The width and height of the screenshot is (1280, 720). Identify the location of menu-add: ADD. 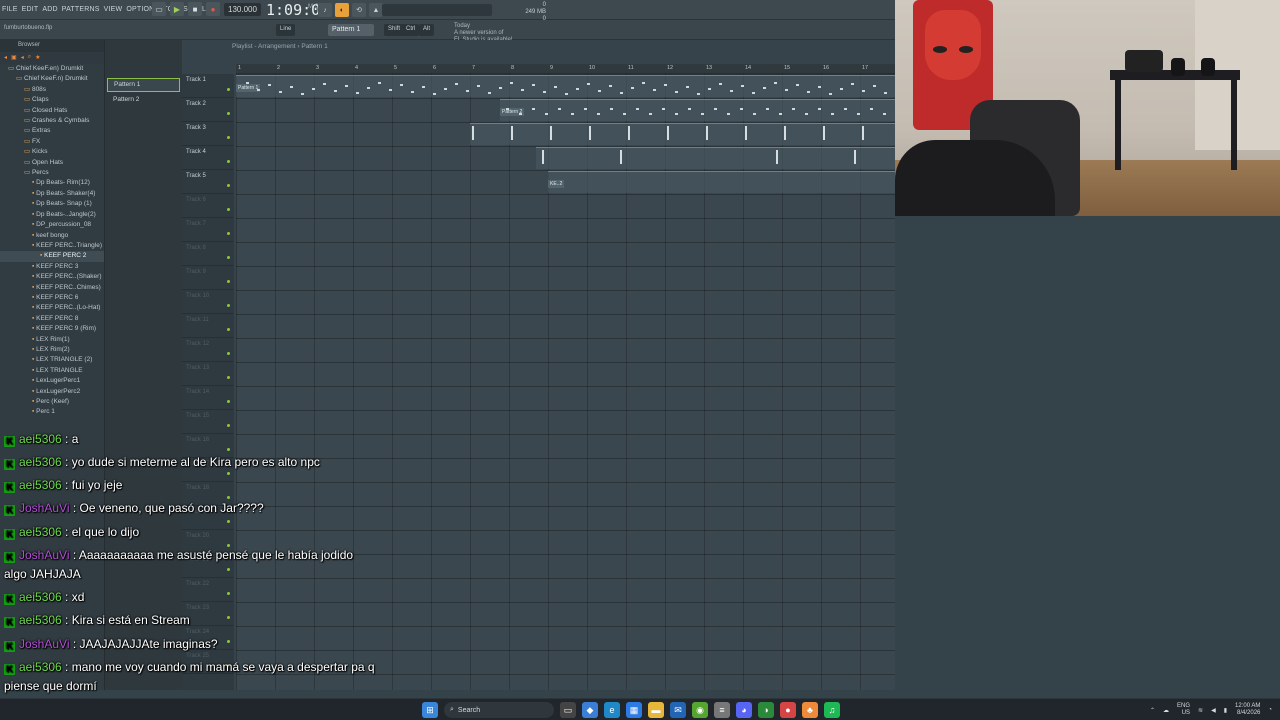
(49, 9).